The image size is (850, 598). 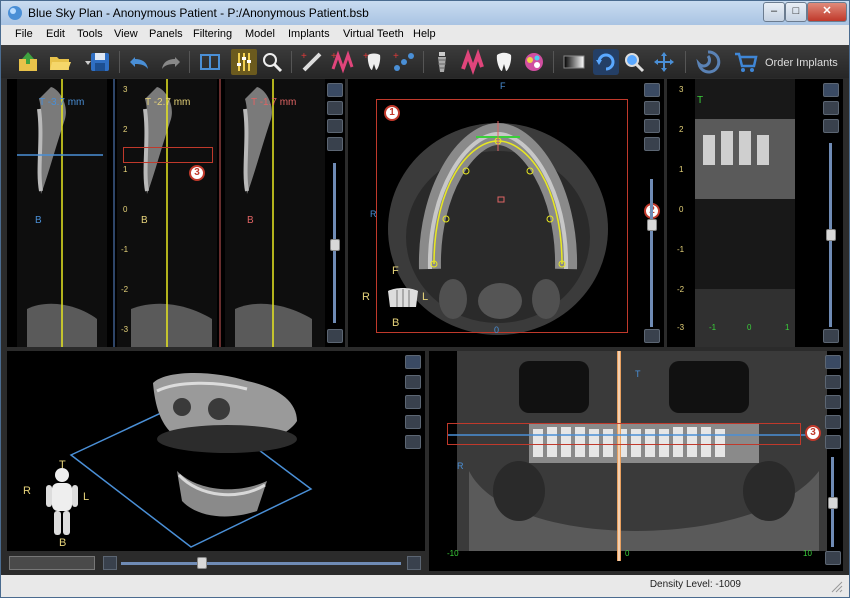 I want to click on open-recent-chevron-icon, so click(x=83, y=62).